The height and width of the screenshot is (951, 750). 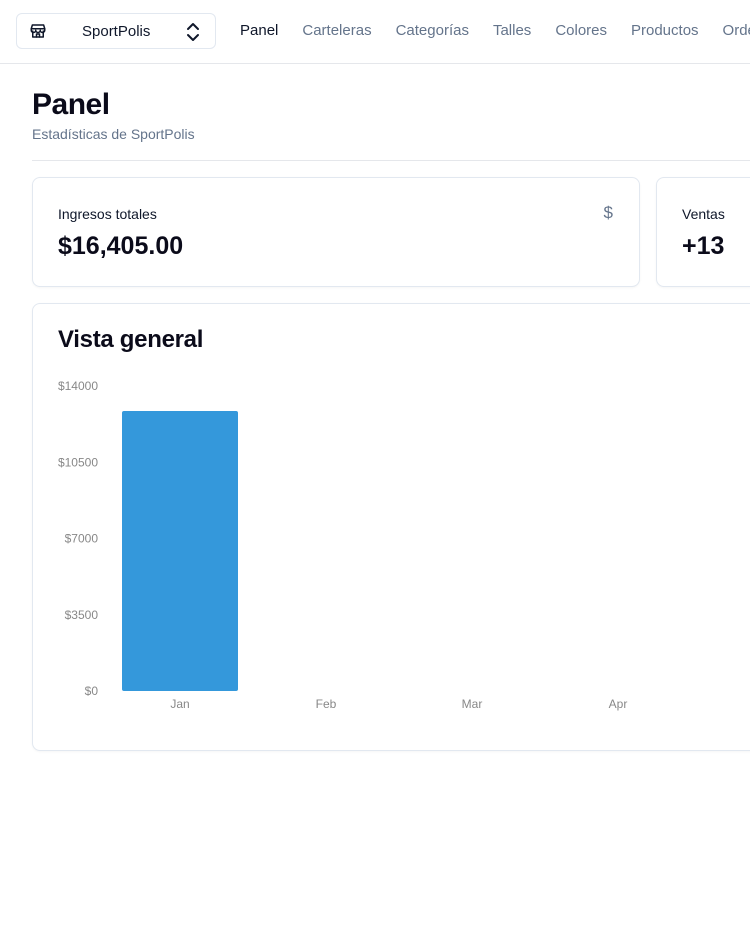 I want to click on chevrons-up-down-icon, so click(x=193, y=32).